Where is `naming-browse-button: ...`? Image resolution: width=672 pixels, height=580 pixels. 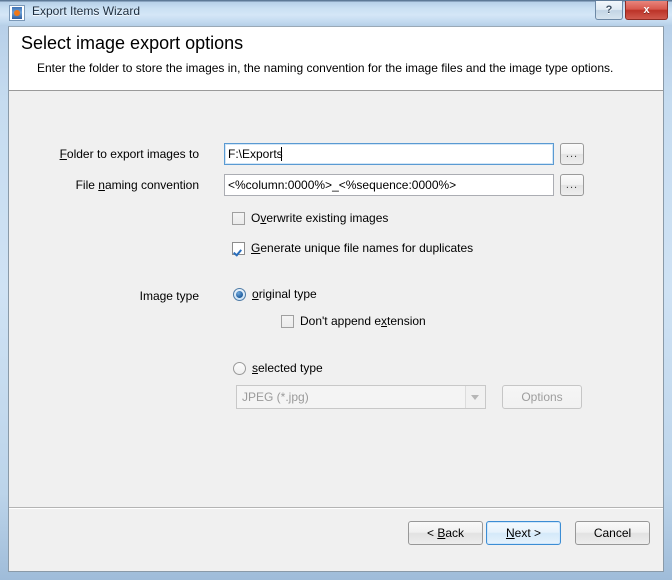
naming-browse-button: ... is located at coordinates (572, 185).